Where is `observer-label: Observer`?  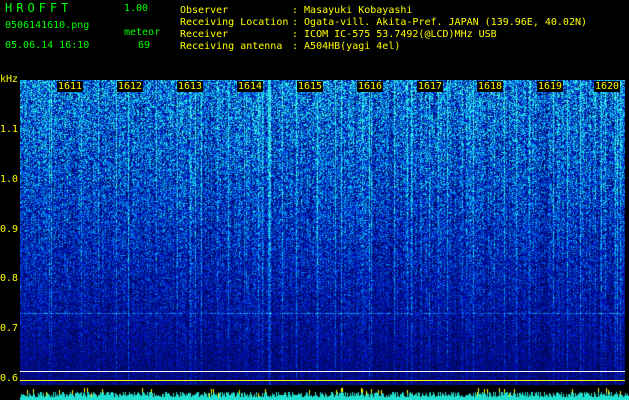 observer-label: Observer is located at coordinates (204, 10).